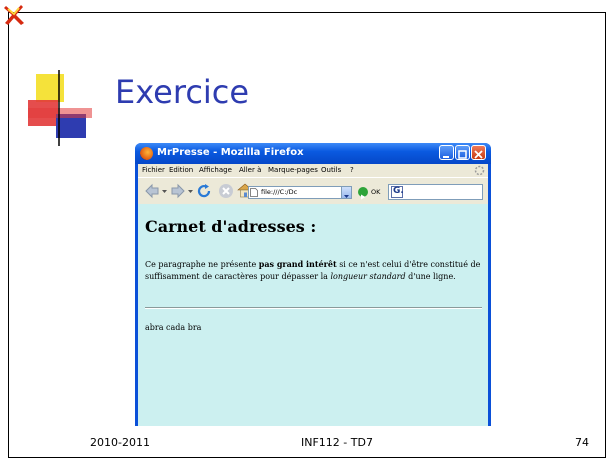 This screenshot has height=459, width=610. What do you see at coordinates (582, 442) in the screenshot?
I see `footer-page-number: 74` at bounding box center [582, 442].